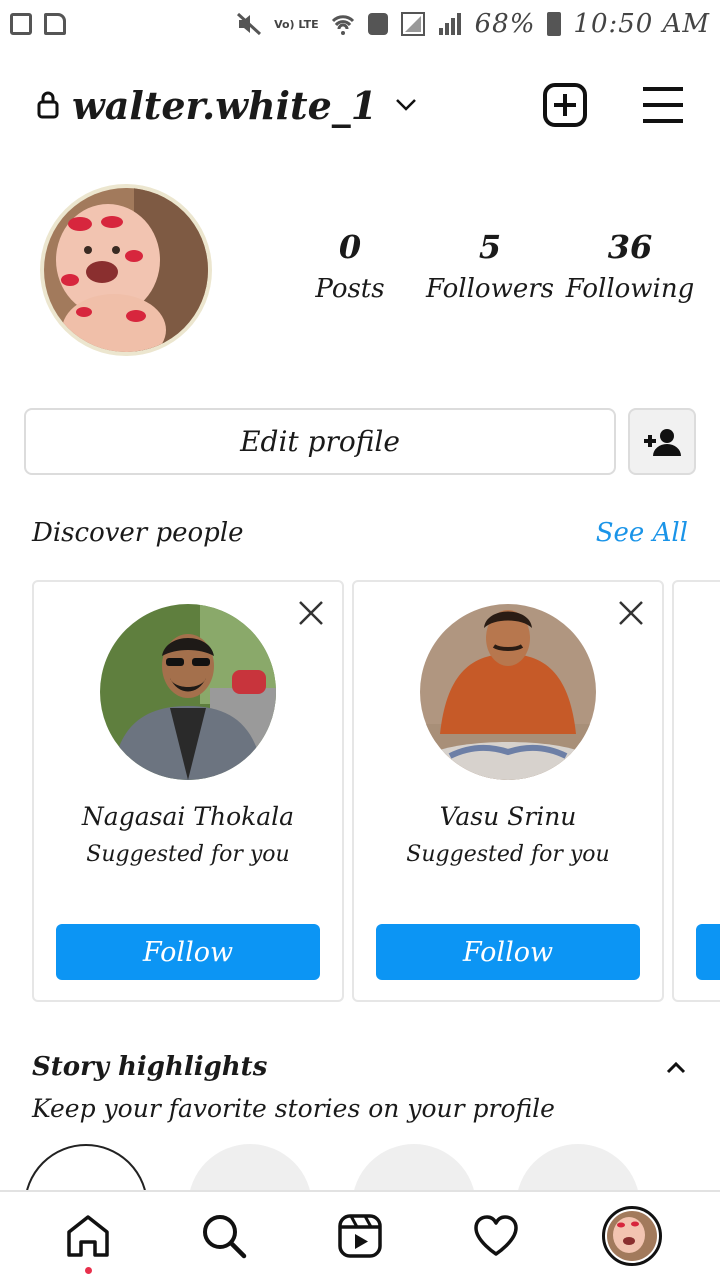  Describe the element at coordinates (350, 247) in the screenshot. I see `stat-posts-value: 0` at that location.